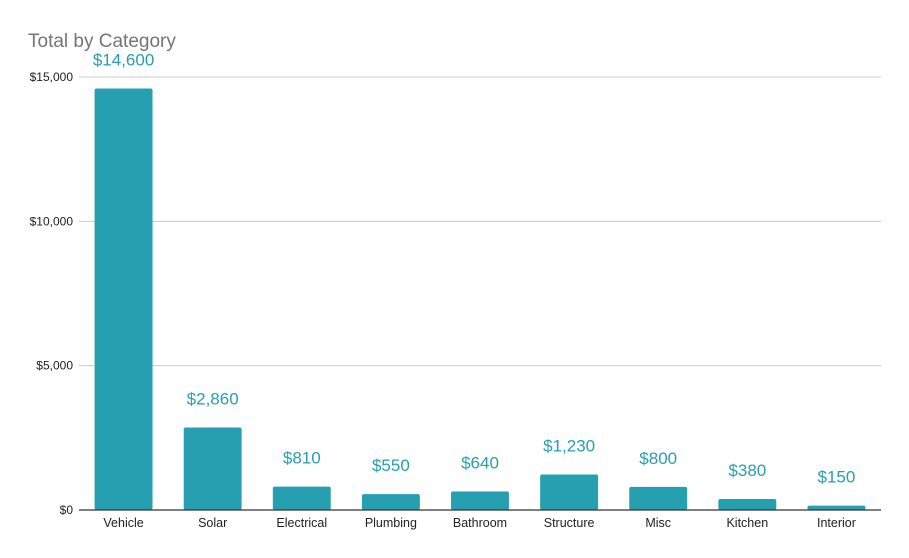 The width and height of the screenshot is (909, 558). What do you see at coordinates (212, 468) in the screenshot?
I see `bar-solar` at bounding box center [212, 468].